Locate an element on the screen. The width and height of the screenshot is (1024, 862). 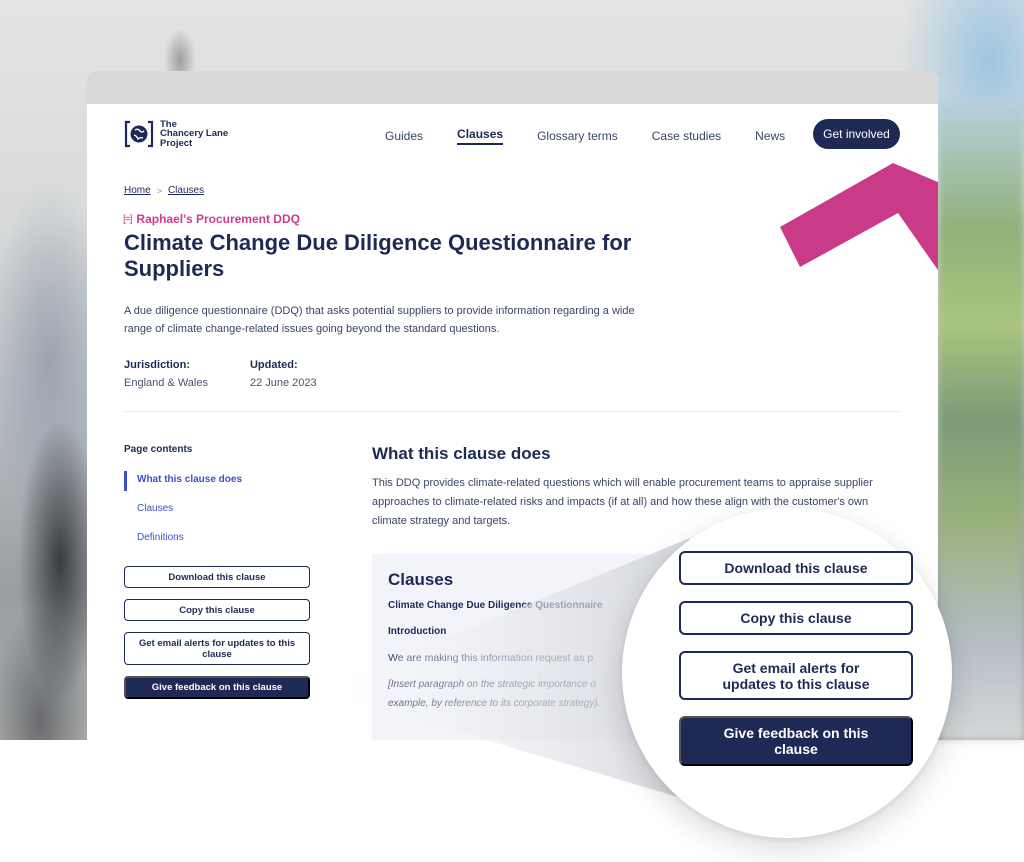
nav-guides: Guides is located at coordinates (404, 136).